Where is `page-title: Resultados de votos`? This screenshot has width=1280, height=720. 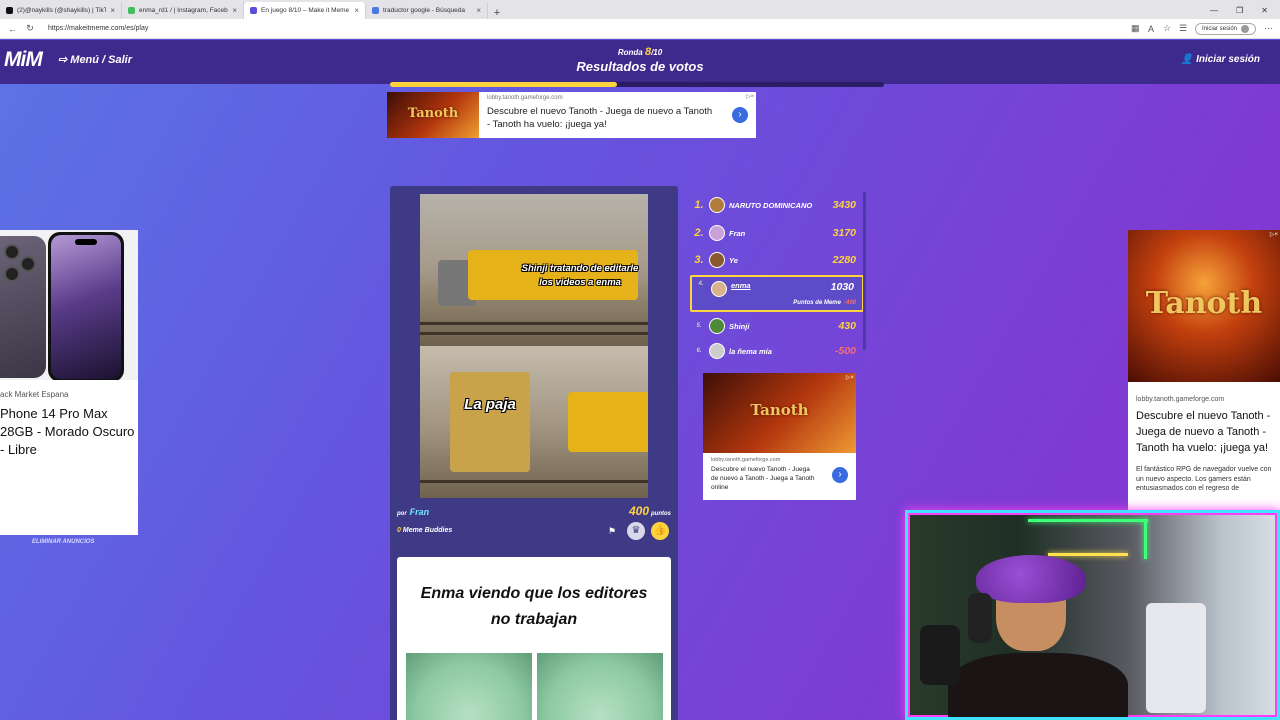
page-title: Resultados de votos is located at coordinates (640, 66).